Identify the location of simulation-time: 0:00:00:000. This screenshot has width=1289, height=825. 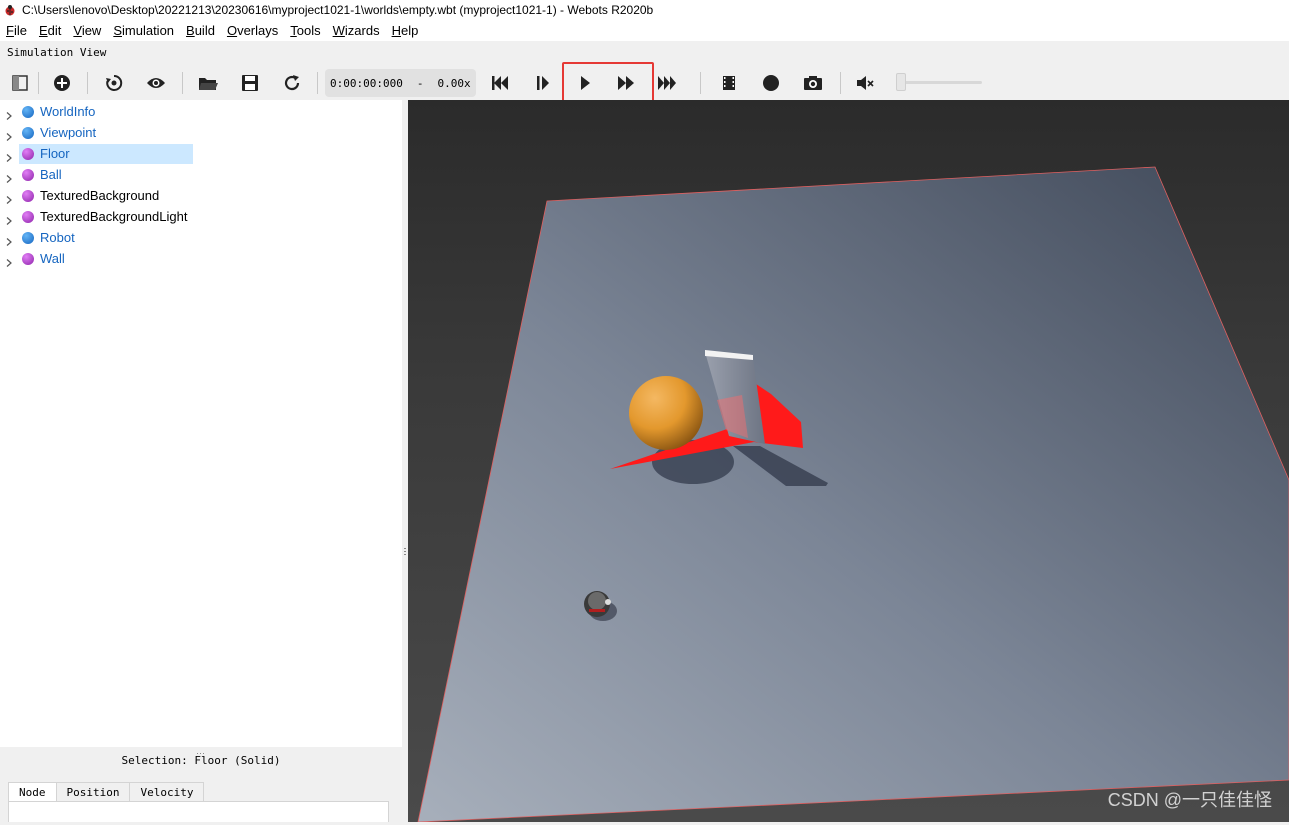
(366, 83).